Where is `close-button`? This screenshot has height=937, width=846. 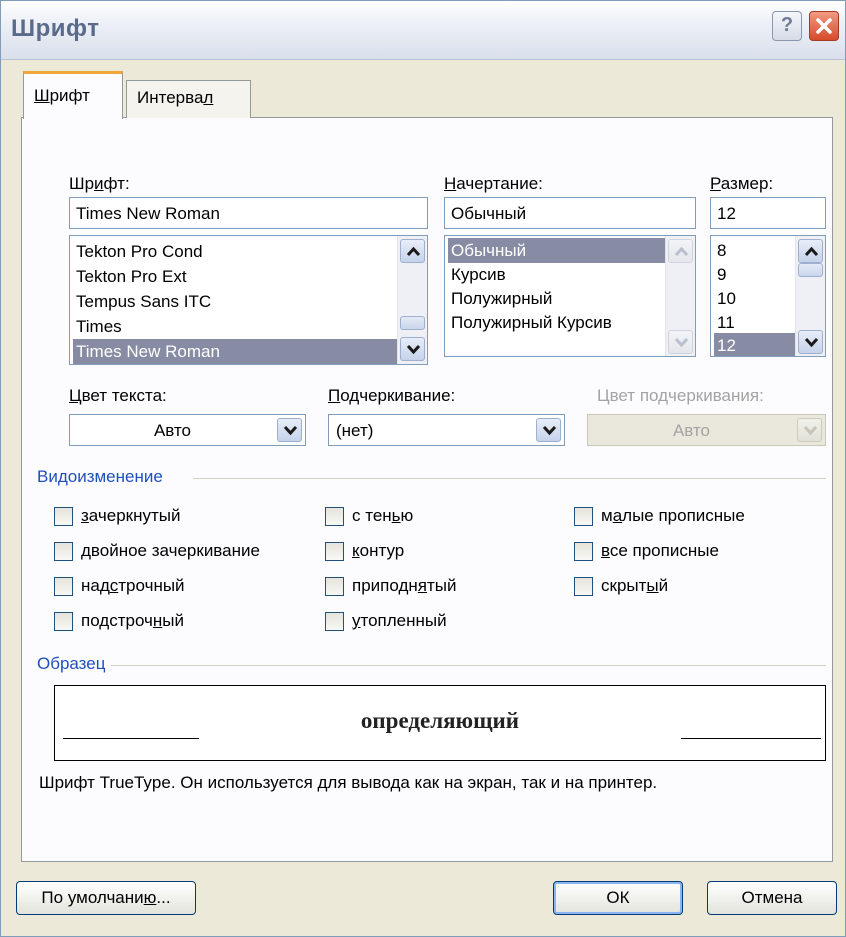
close-button is located at coordinates (824, 26).